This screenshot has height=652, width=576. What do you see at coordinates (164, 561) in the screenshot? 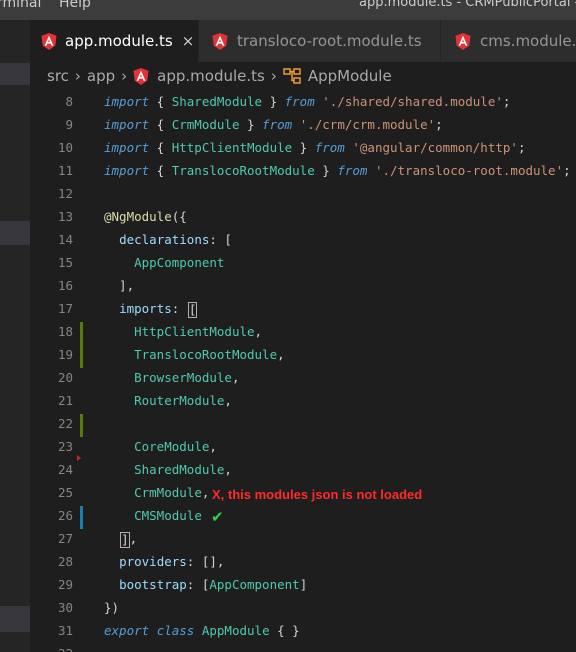
I see `code-text: providers: [],` at bounding box center [164, 561].